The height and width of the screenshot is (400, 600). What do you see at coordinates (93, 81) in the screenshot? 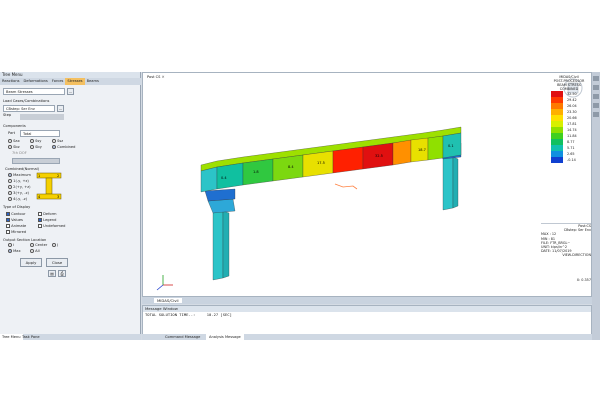
I see `tab-beams: Beams` at bounding box center [93, 81].